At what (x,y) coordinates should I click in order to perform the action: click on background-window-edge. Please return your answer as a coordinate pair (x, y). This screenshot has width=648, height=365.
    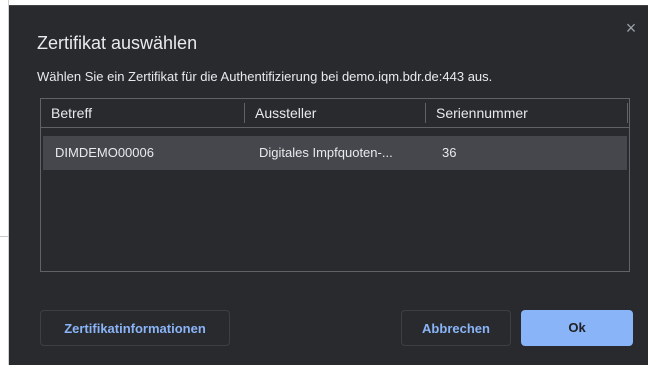
    Looking at the image, I should click on (4, 182).